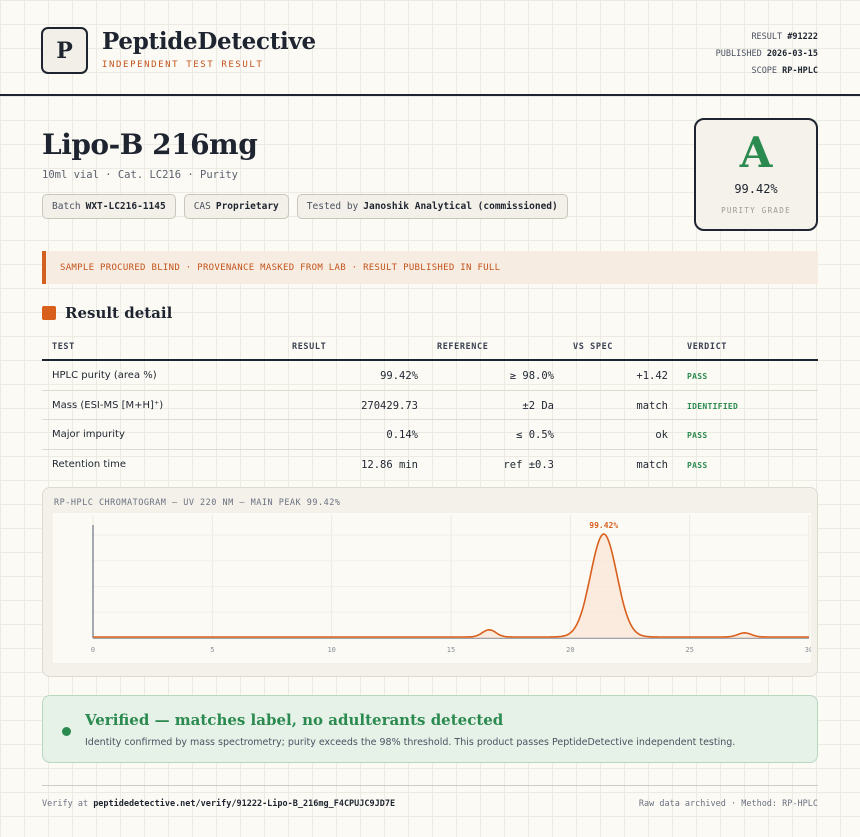 This screenshot has height=837, width=860. I want to click on x-tick-label: 5, so click(212, 650).